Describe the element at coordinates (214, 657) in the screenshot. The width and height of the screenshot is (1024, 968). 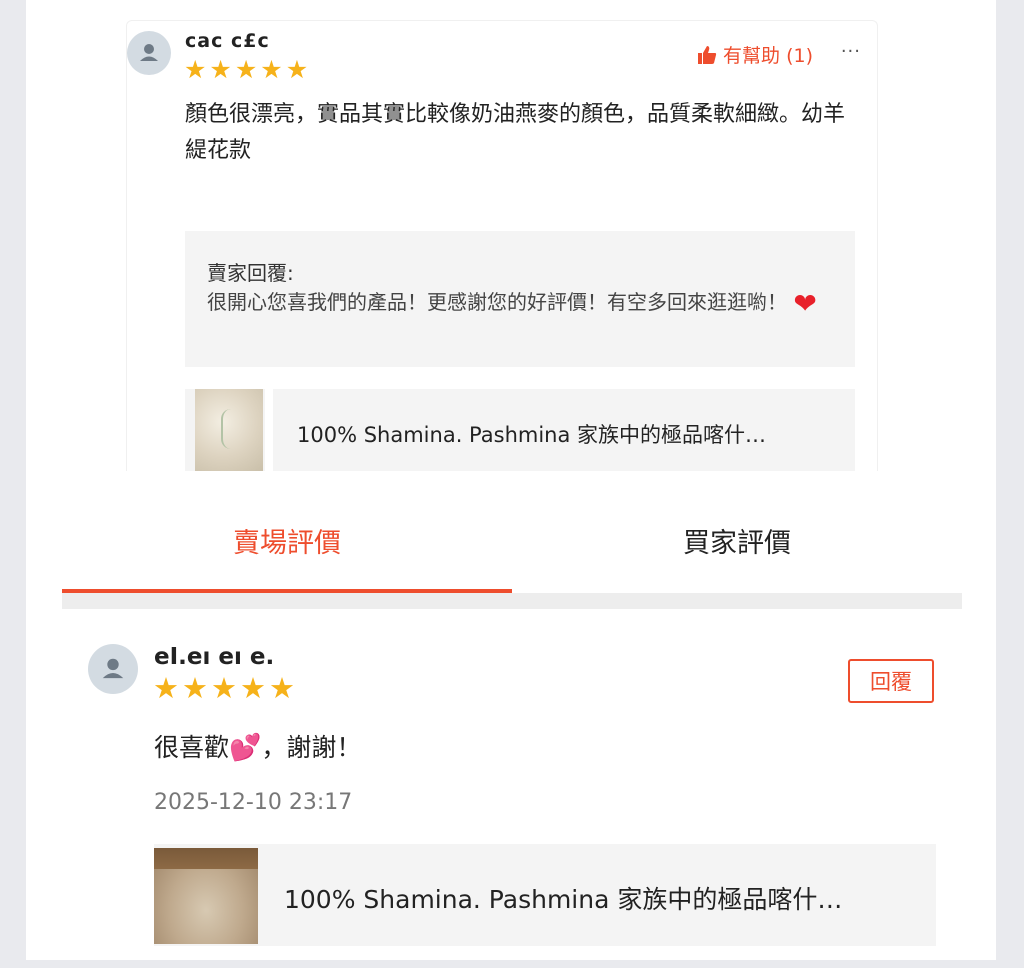
I see `reviewer-name: eI.eı eı e.` at that location.